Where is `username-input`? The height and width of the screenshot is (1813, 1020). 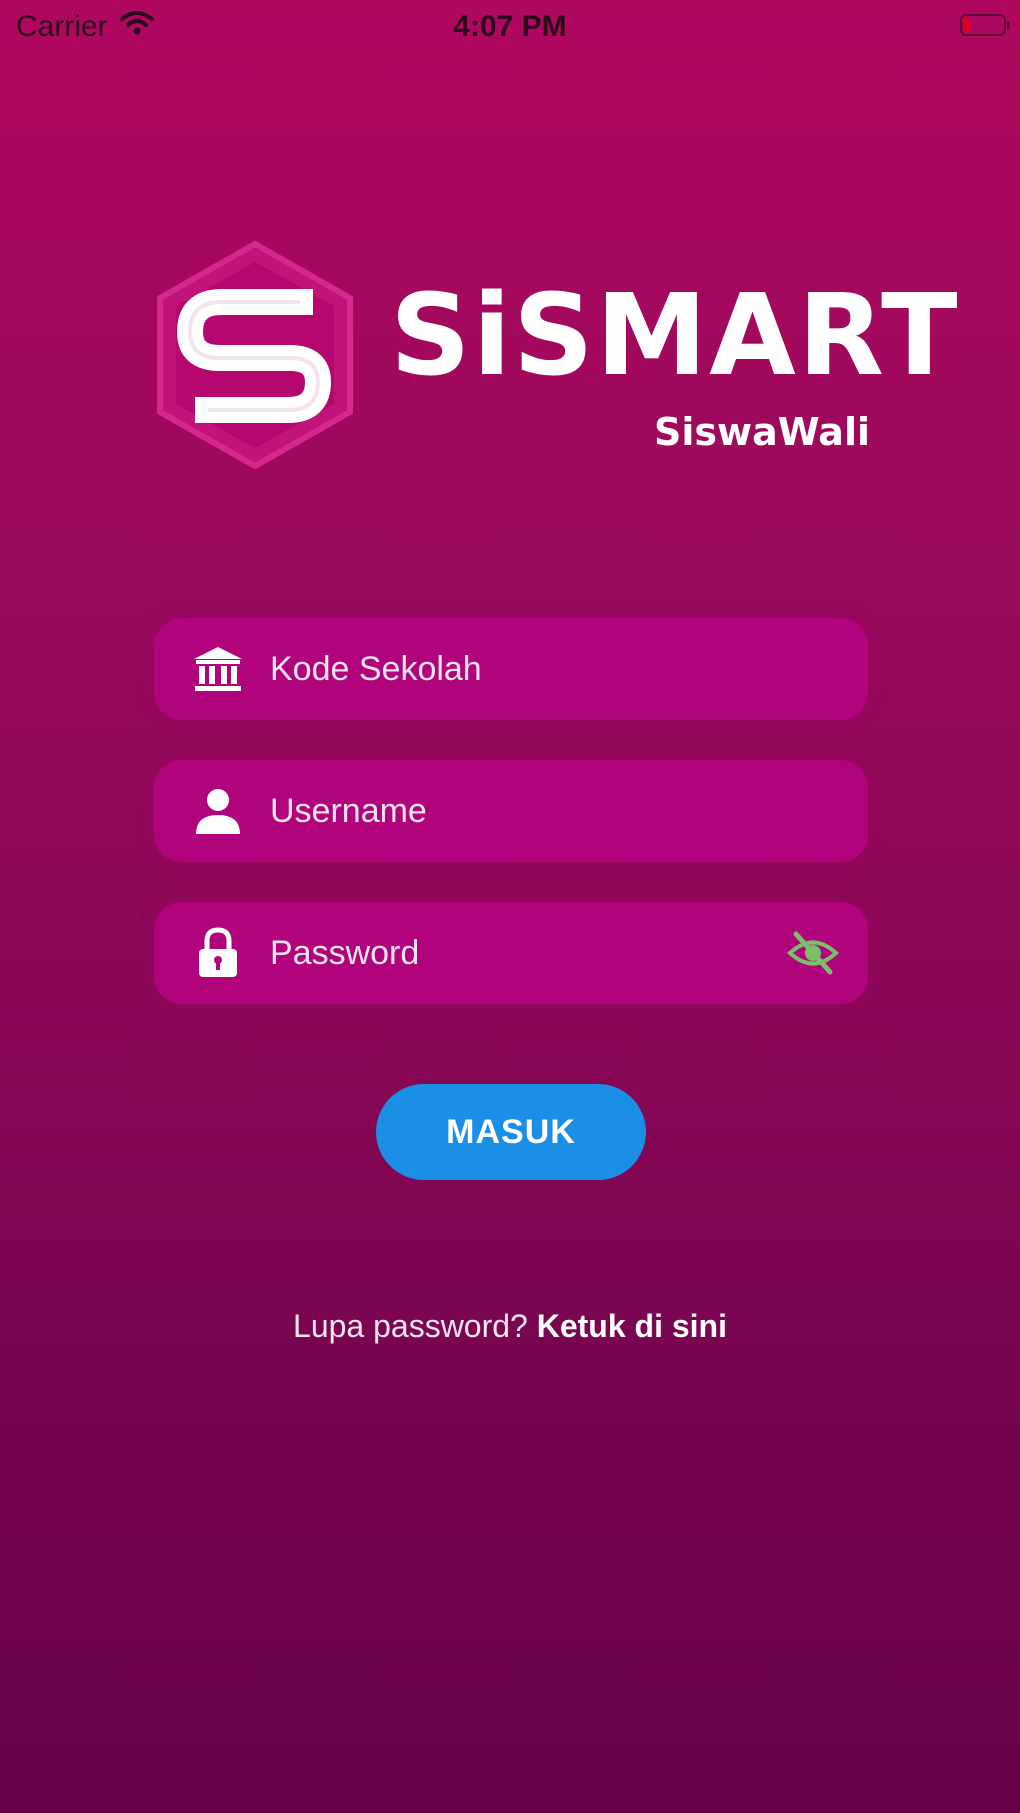 username-input is located at coordinates (510, 811).